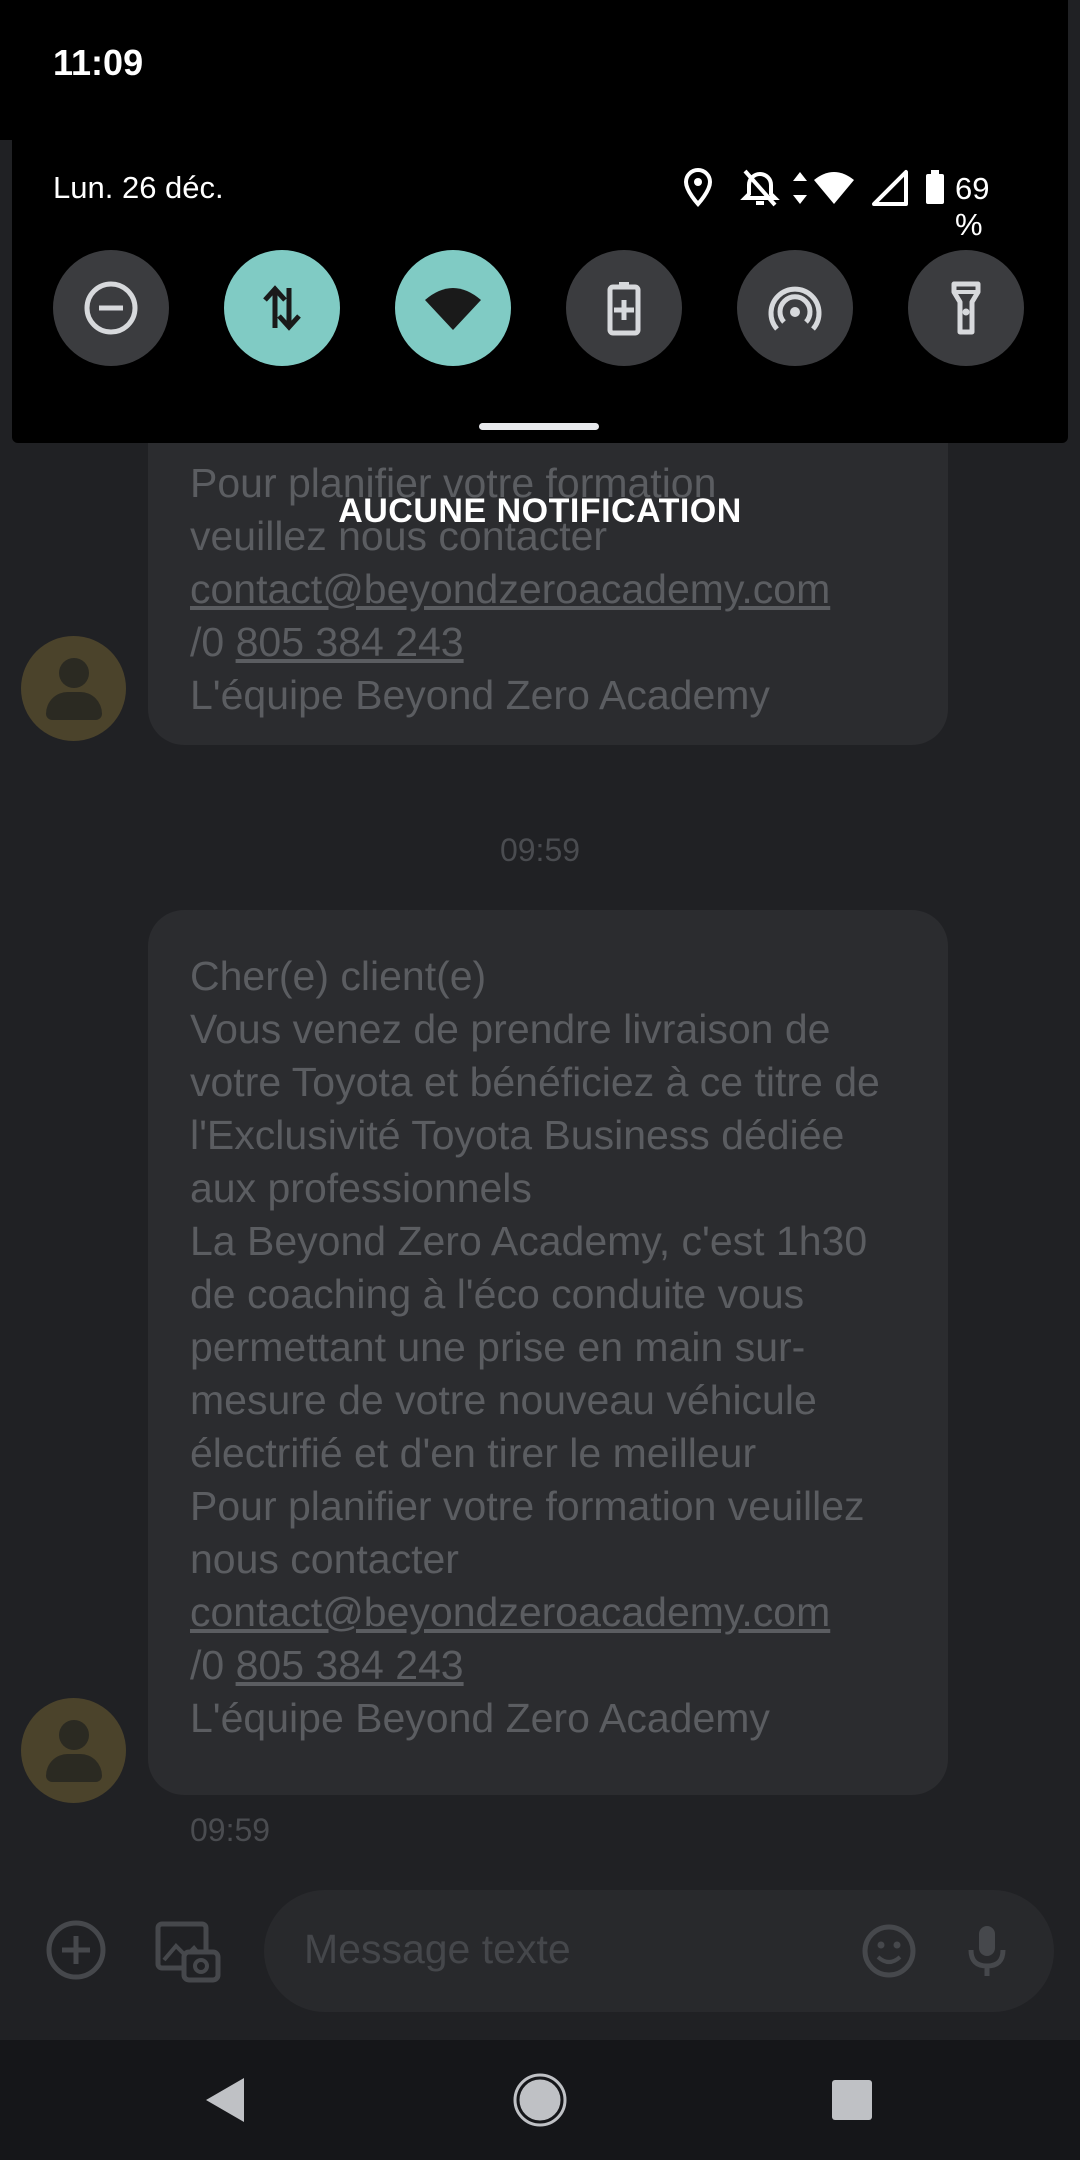  What do you see at coordinates (889, 1951) in the screenshot?
I see `emoji-icon` at bounding box center [889, 1951].